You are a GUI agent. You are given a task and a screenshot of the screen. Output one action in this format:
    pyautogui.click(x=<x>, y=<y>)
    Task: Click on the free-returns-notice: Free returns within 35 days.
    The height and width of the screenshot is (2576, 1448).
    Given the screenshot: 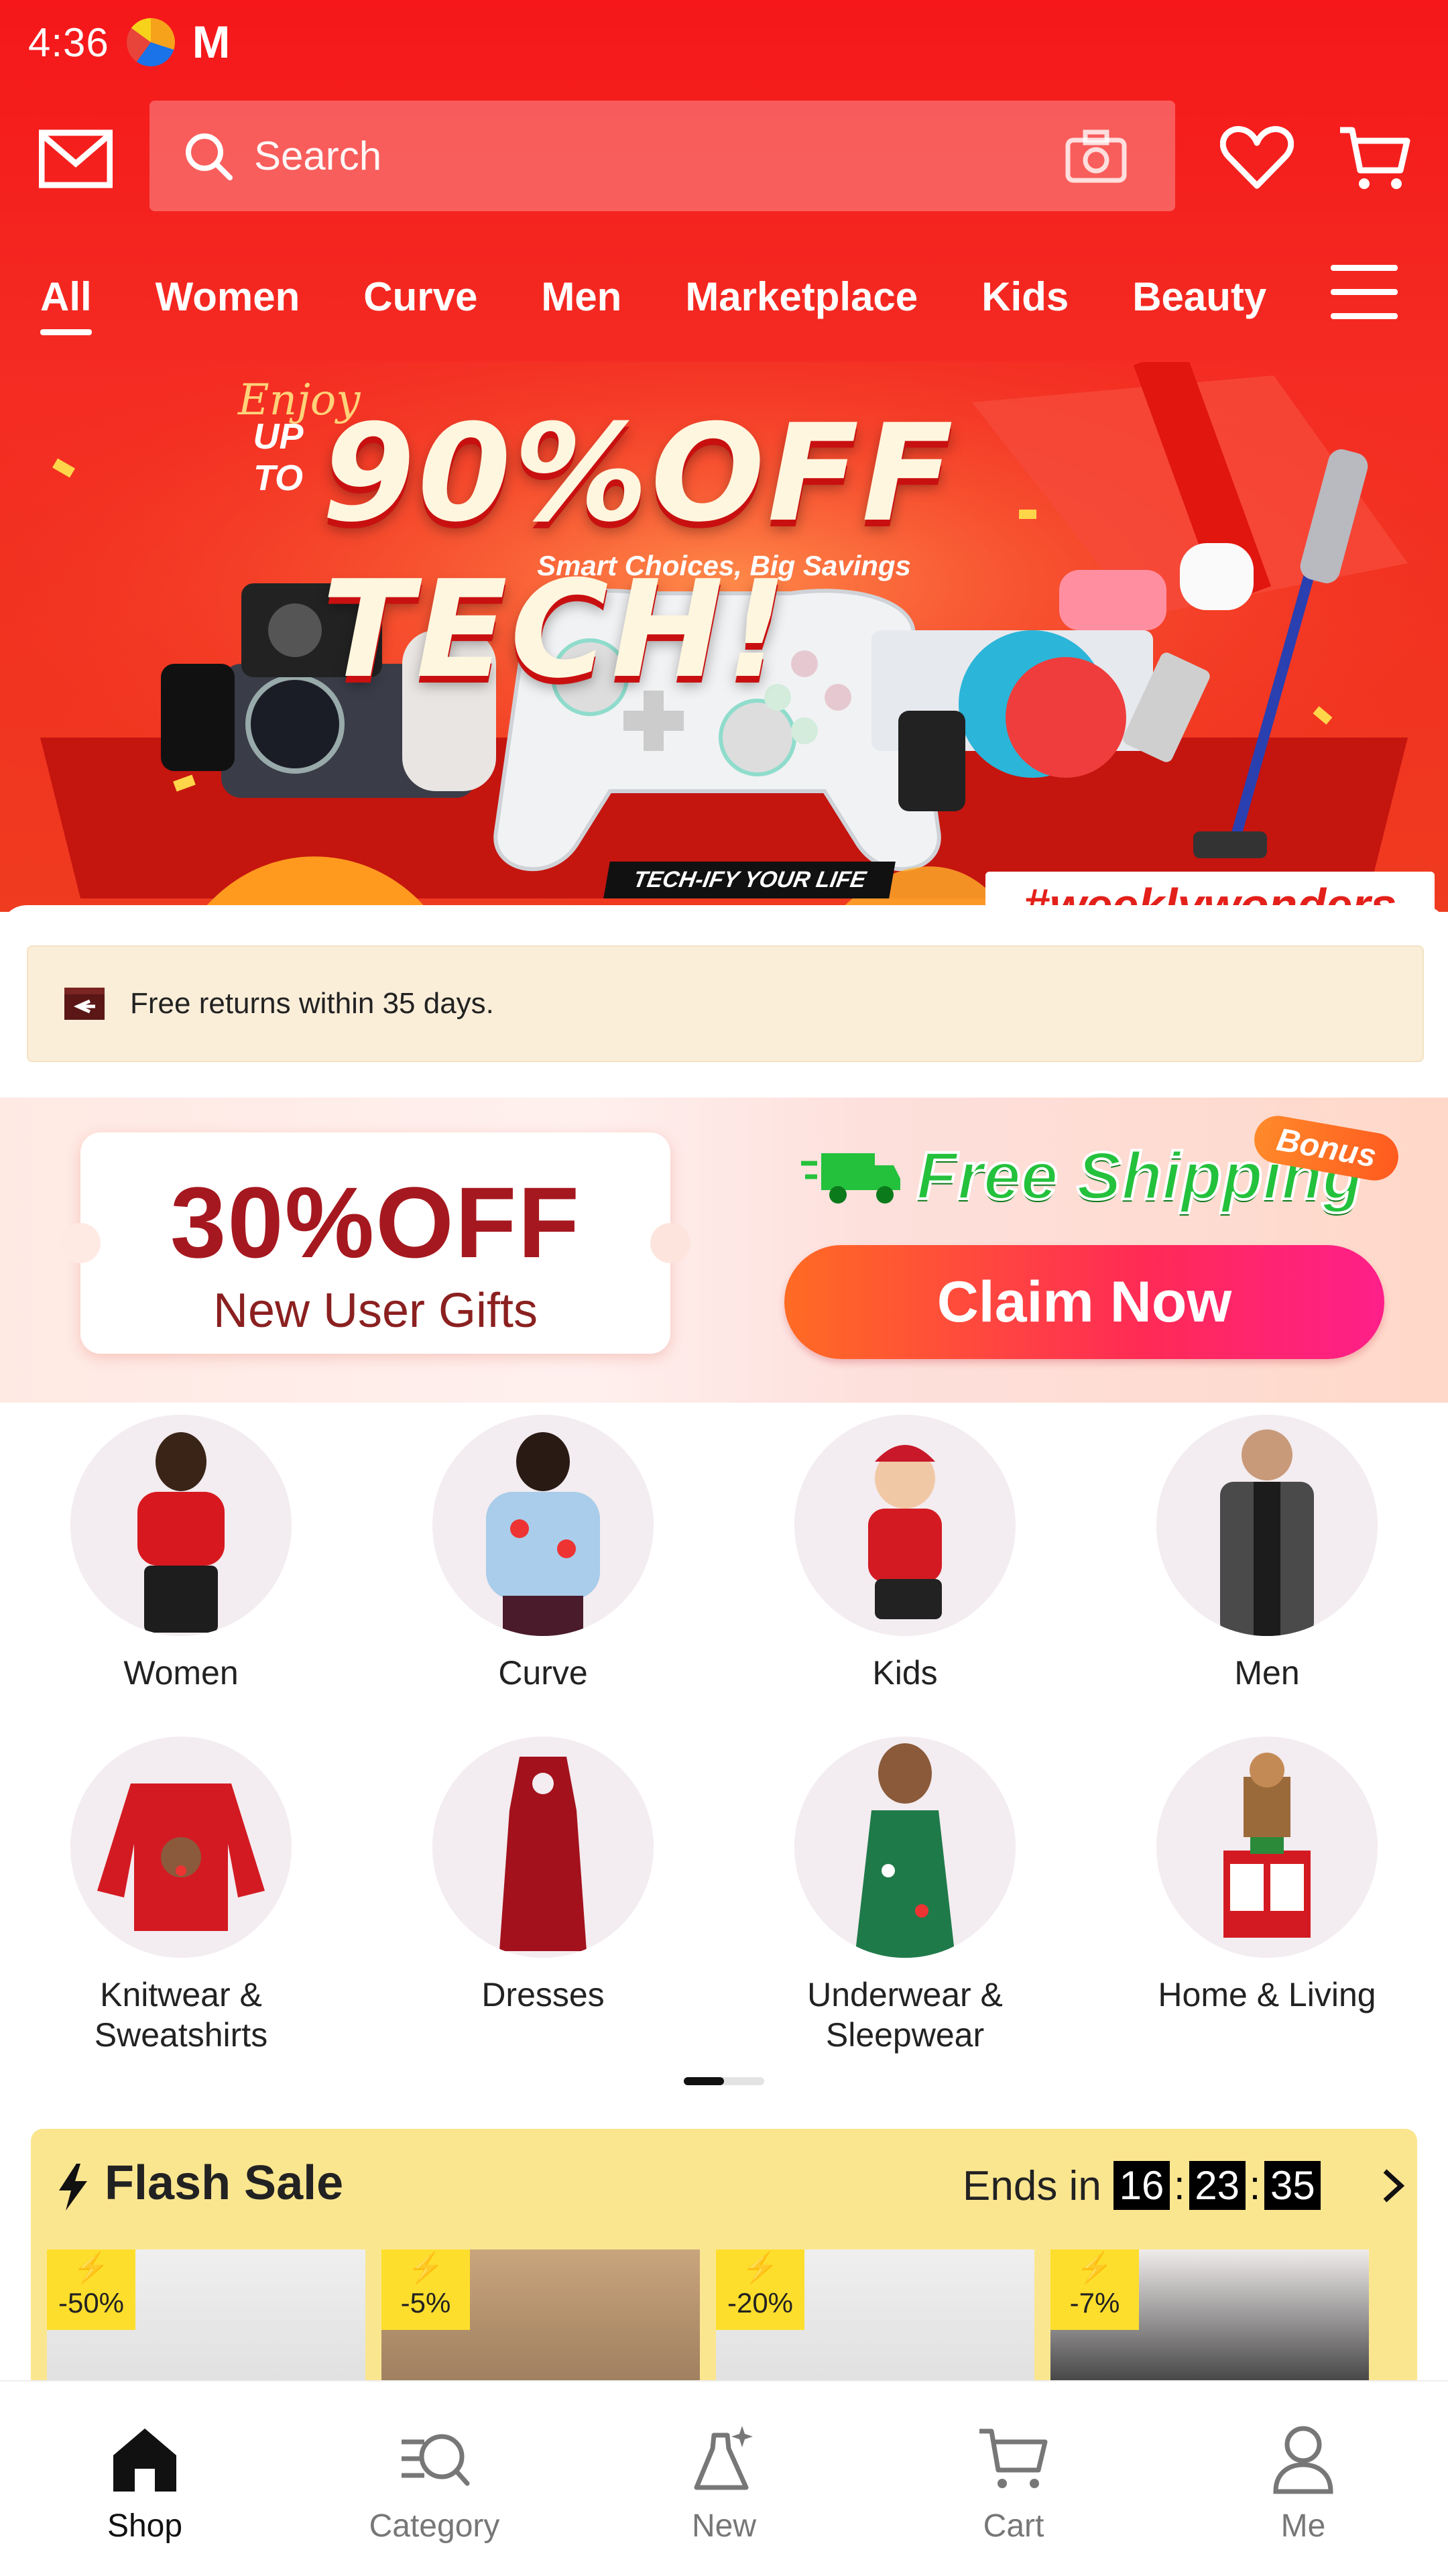 What is the action you would take?
    pyautogui.click(x=725, y=1003)
    